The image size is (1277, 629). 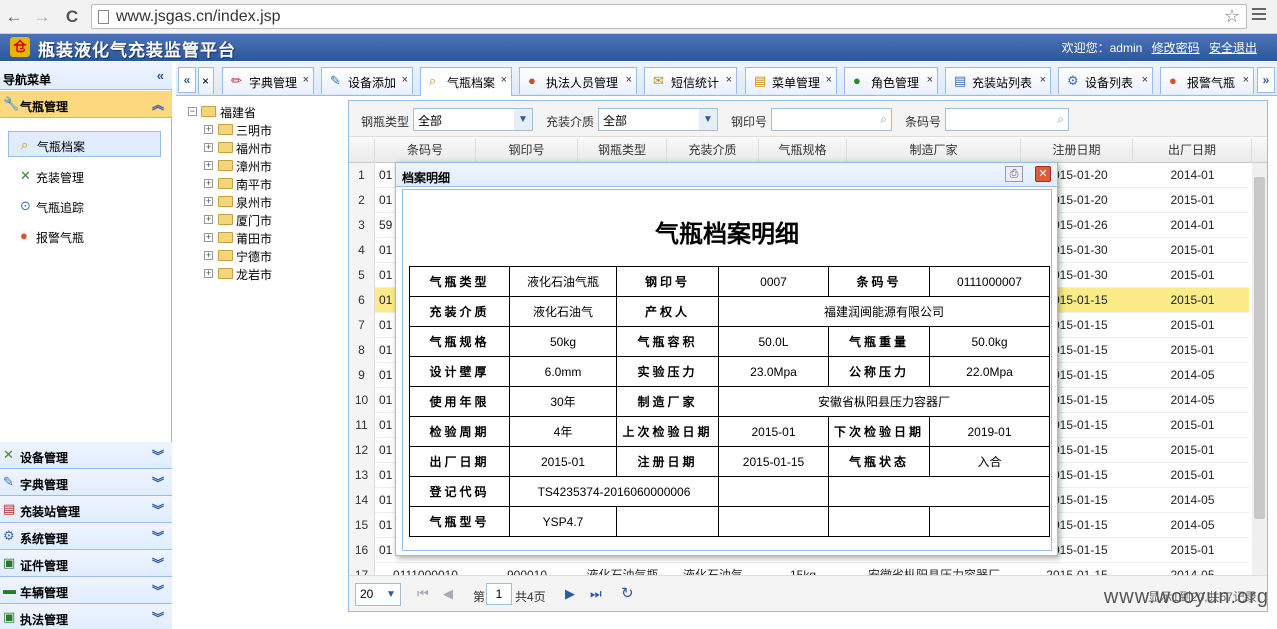 I want to click on tab-role-manage: ● 角色管理 ×, so click(x=891, y=80).